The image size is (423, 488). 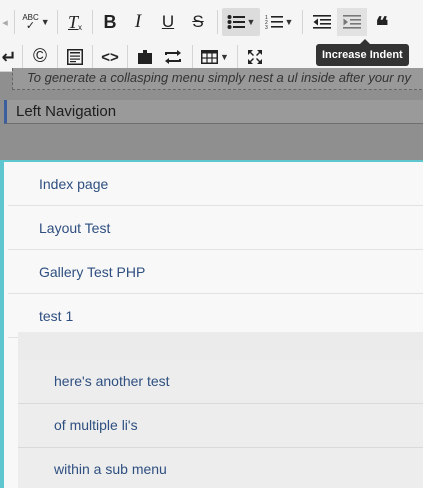 I want to click on numbered-list-button: 1 2 3 ▼, so click(x=279, y=22).